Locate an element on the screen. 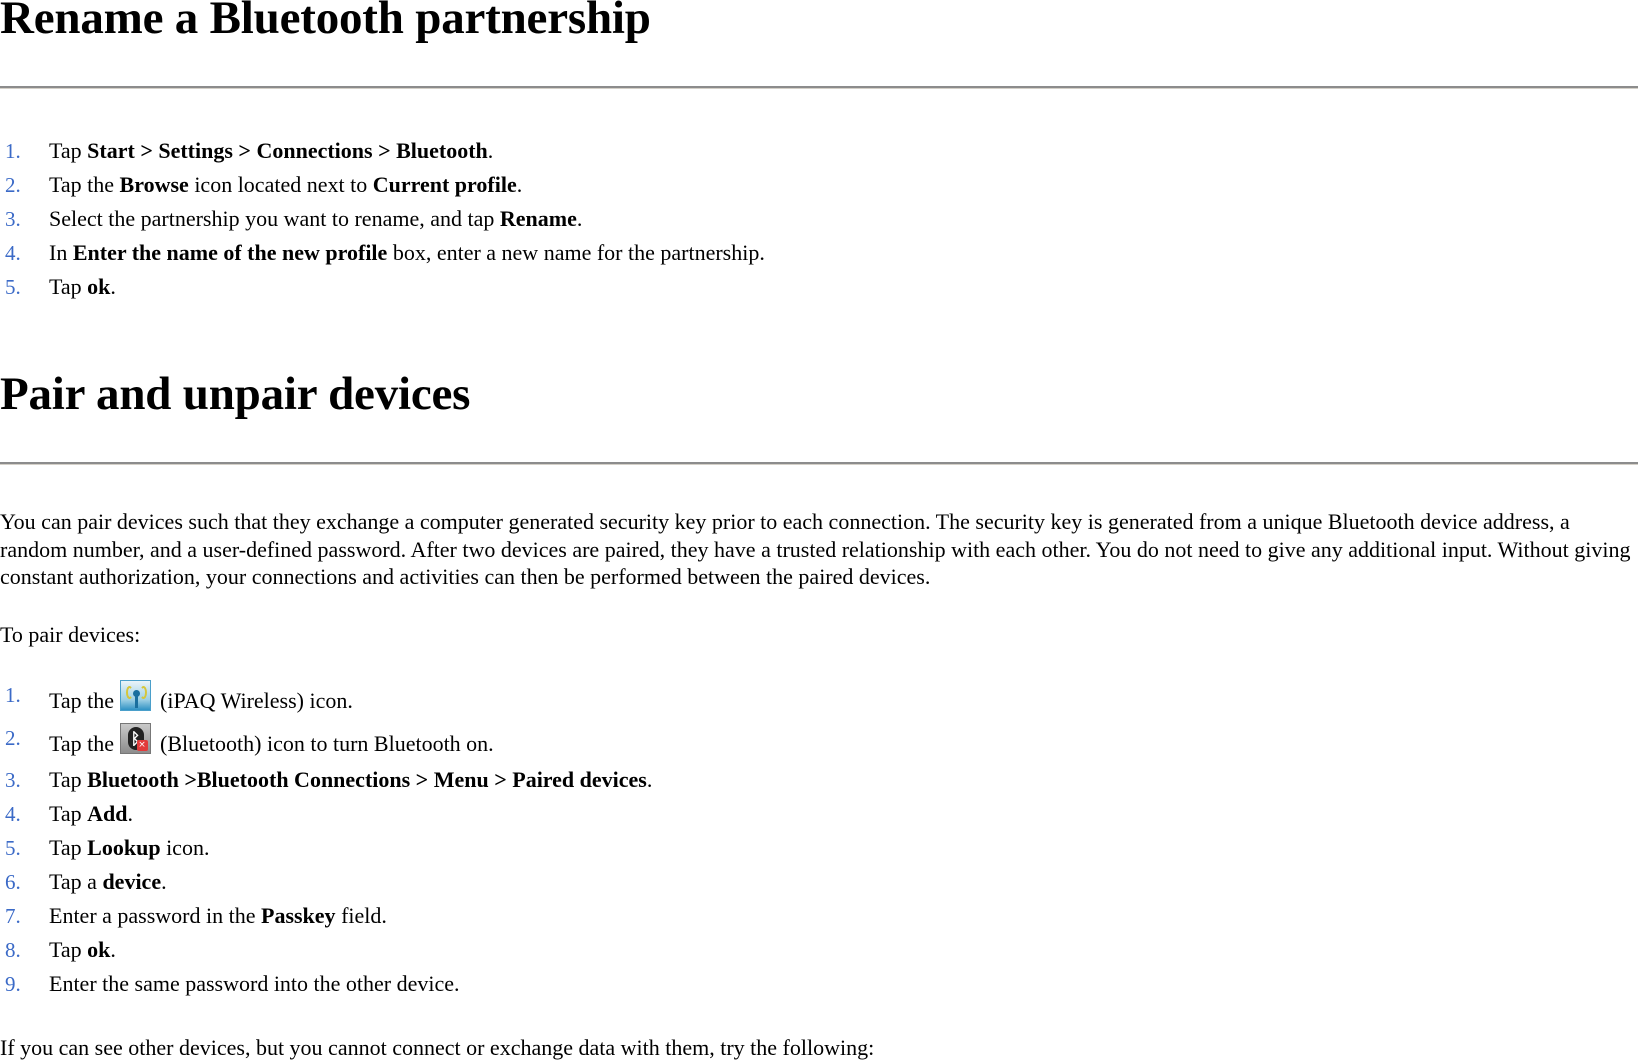 Image resolution: width=1638 pixels, height=1062 pixels. list-number: 6. is located at coordinates (13, 882).